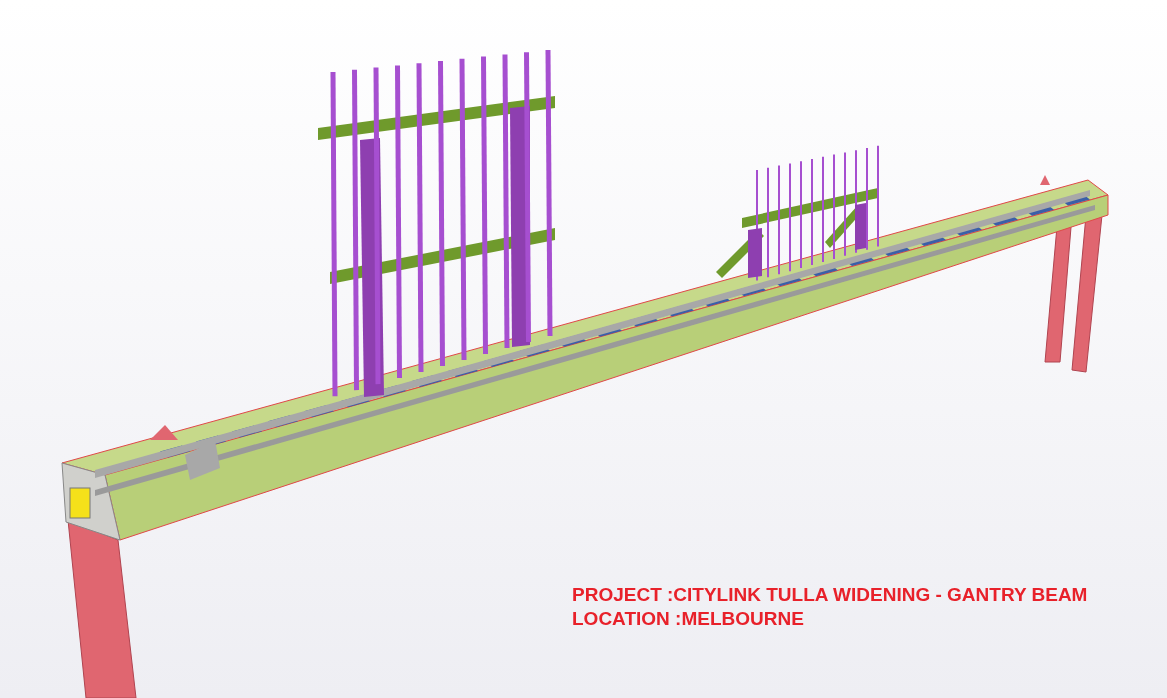 This screenshot has width=1167, height=698. What do you see at coordinates (830, 595) in the screenshot?
I see `caption-line: PROJECT :CITYLINK TULLA WIDENING - GANTRY BEAM` at bounding box center [830, 595].